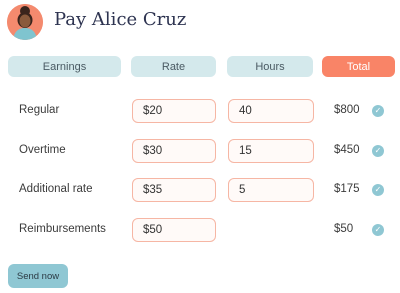 Image resolution: width=400 pixels, height=293 pixels. I want to click on earnings-row-reimbursements: Reimbursements $50 ✓, so click(200, 230).